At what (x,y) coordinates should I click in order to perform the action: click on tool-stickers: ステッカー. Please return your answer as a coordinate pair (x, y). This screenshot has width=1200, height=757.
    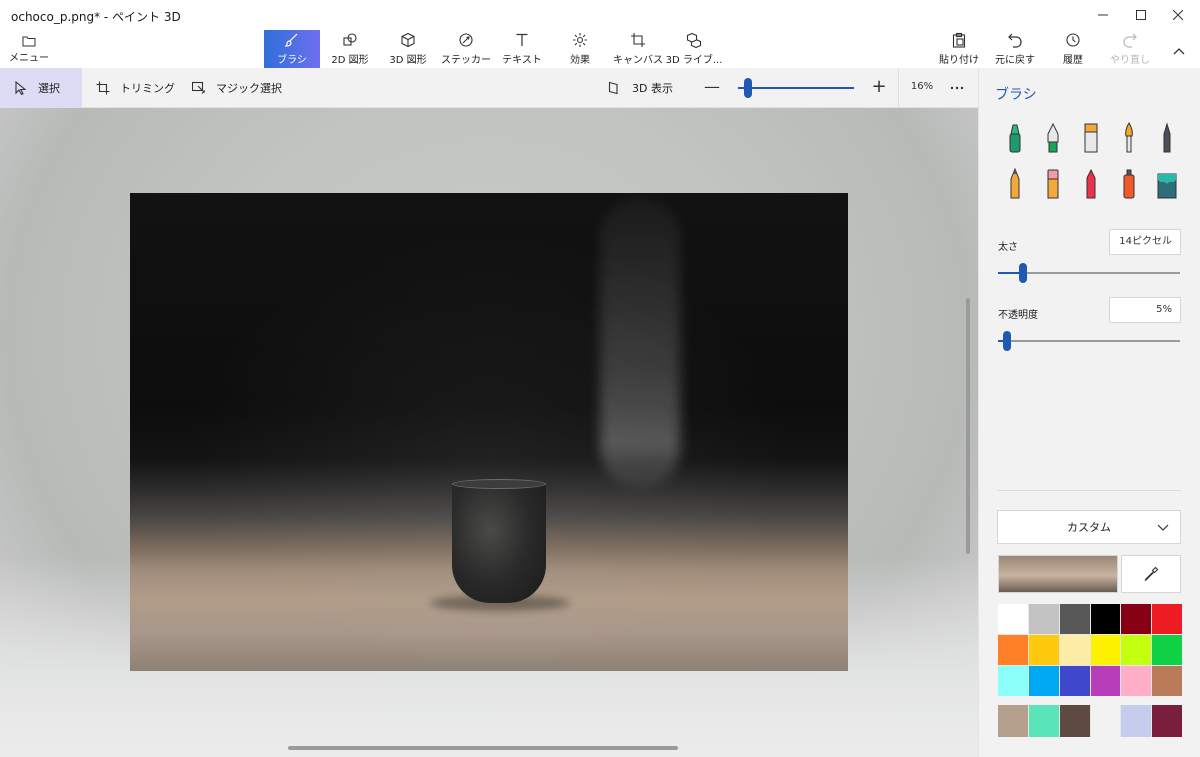
    Looking at the image, I should click on (466, 49).